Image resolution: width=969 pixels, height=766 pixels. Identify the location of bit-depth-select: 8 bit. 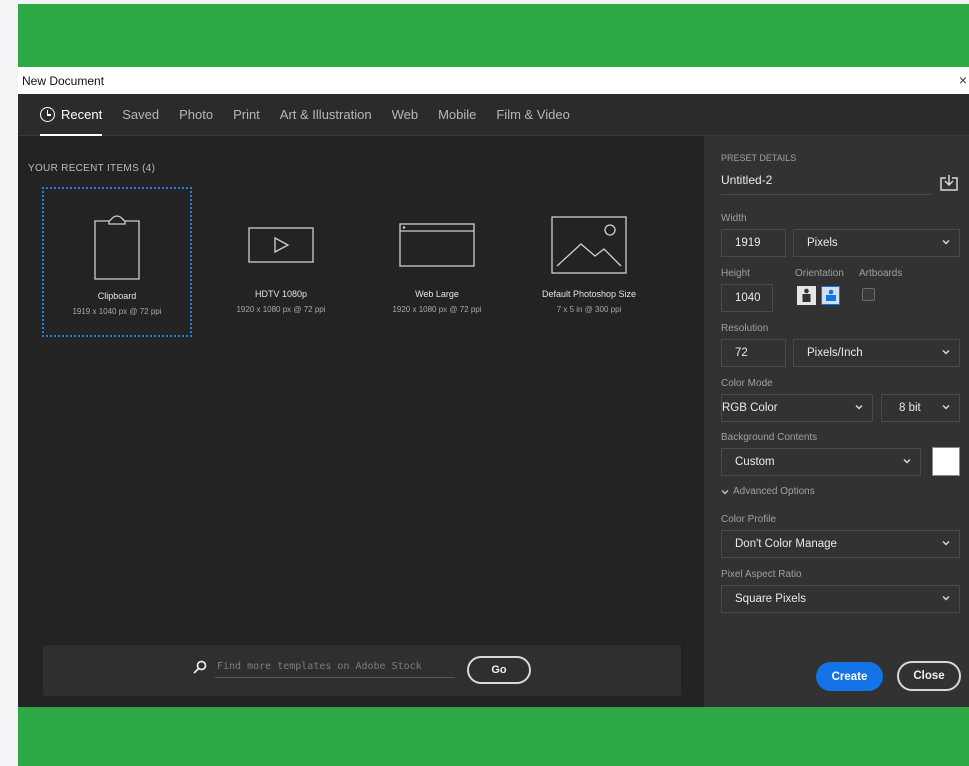
(920, 408).